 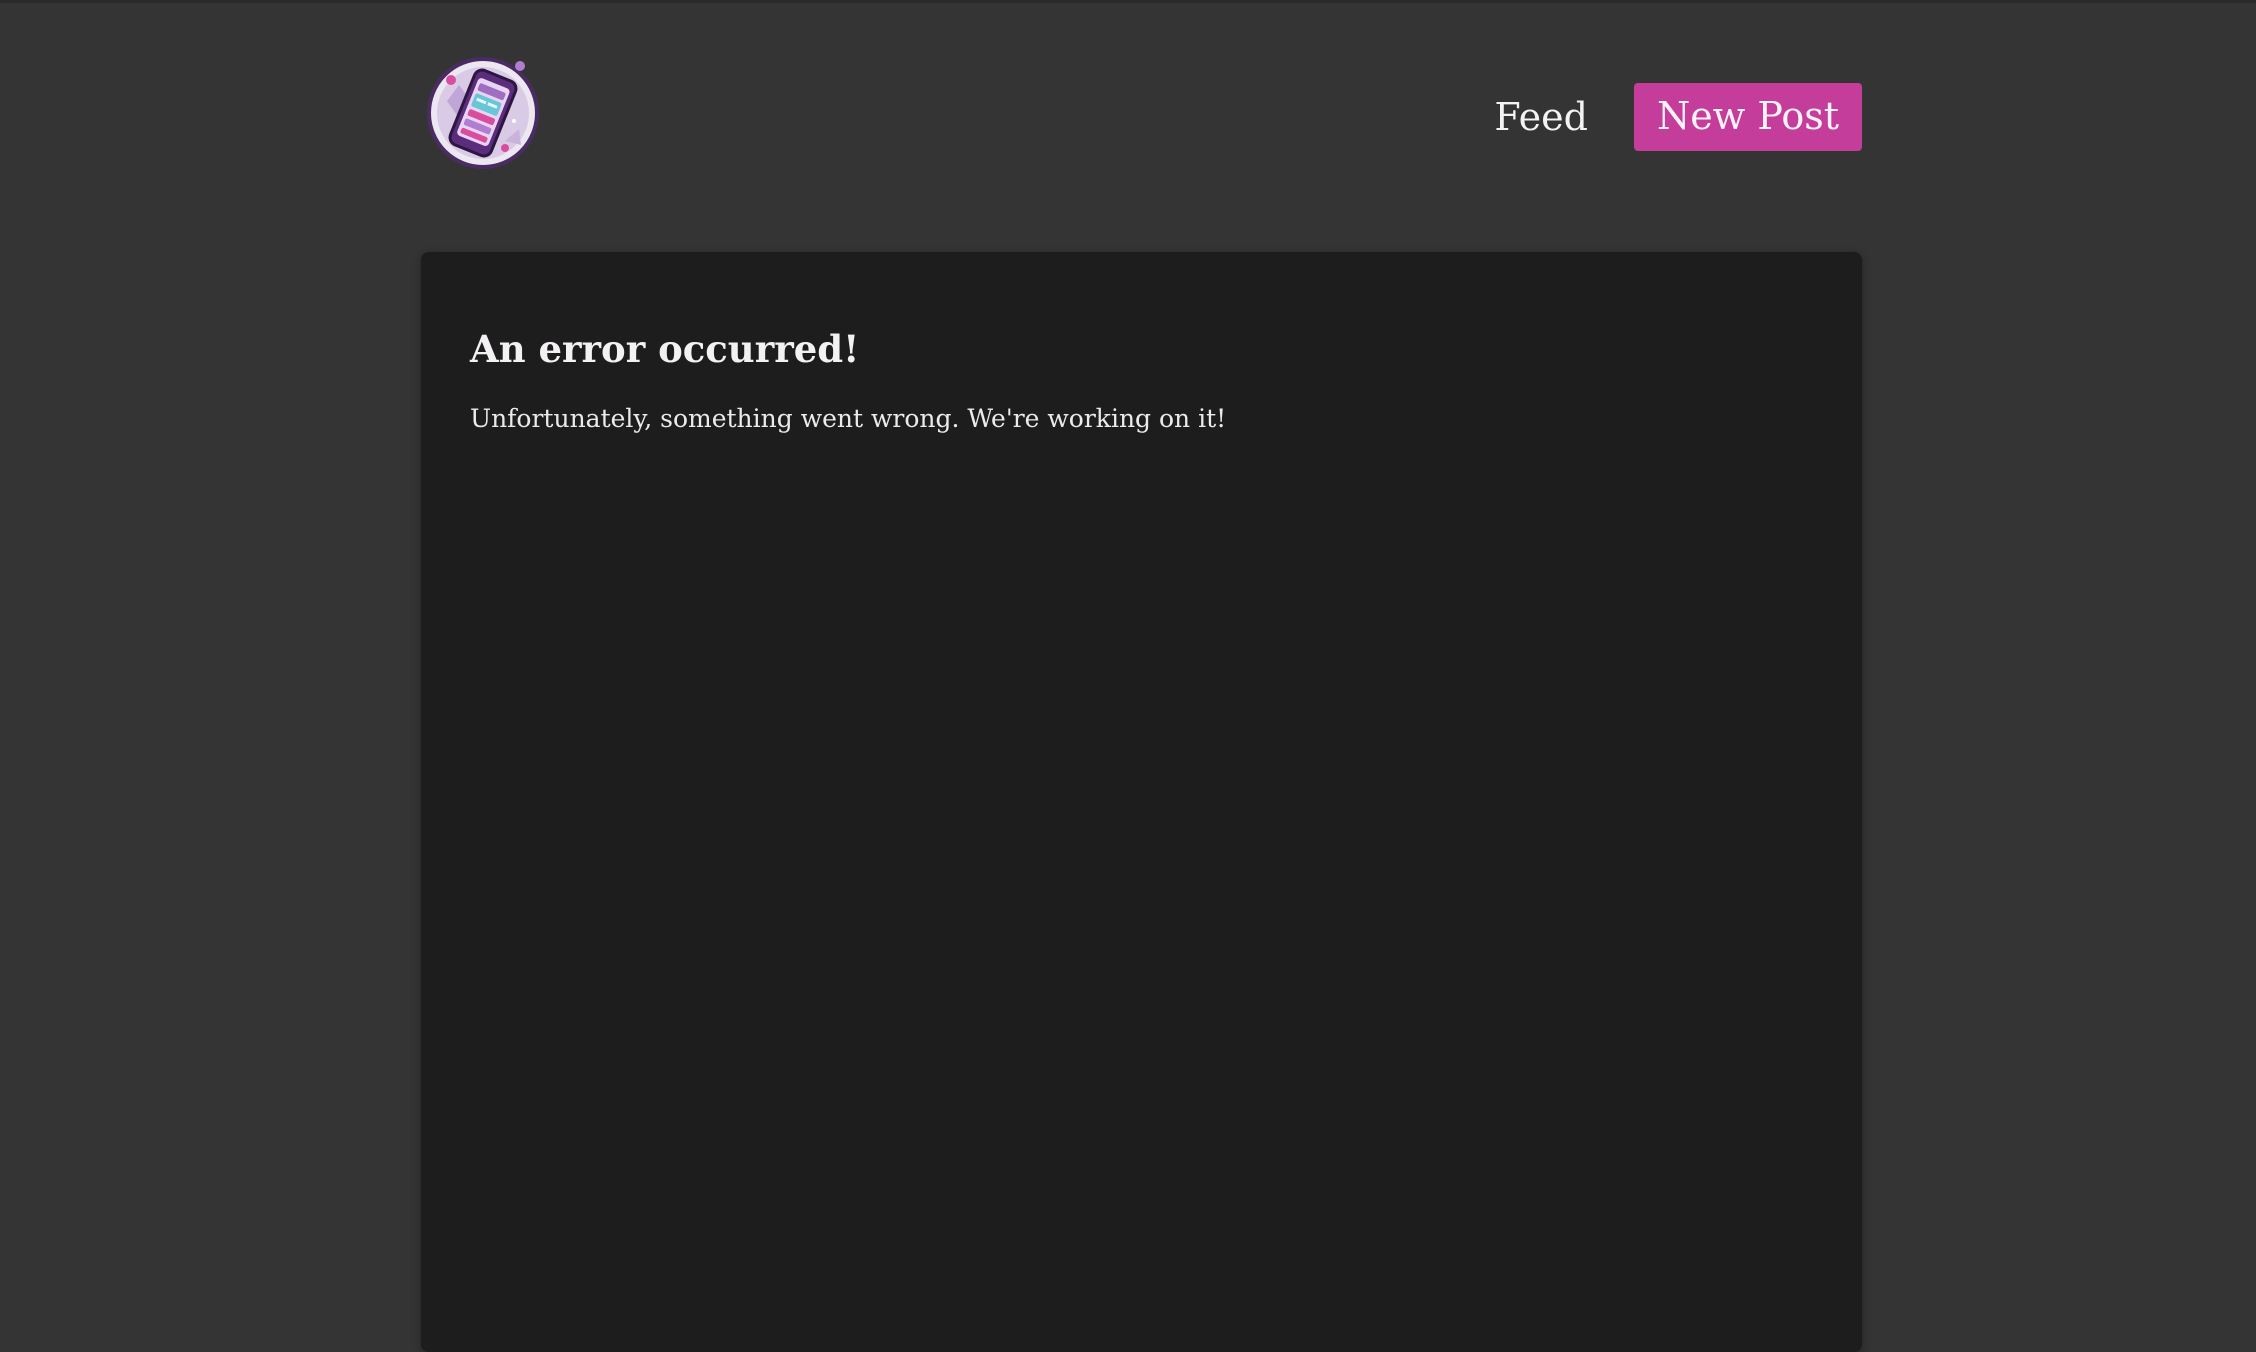 I want to click on phone-app-logo-icon, so click(x=483, y=113).